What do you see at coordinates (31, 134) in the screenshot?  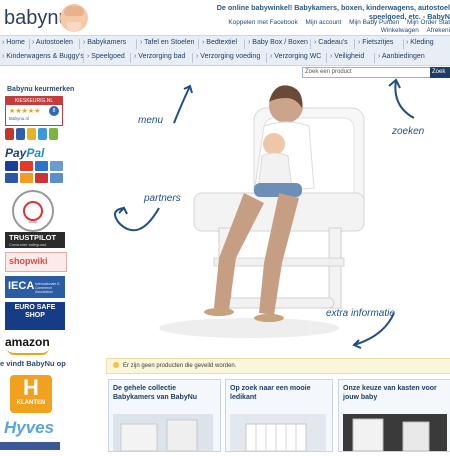 I see `giropay-icon` at bounding box center [31, 134].